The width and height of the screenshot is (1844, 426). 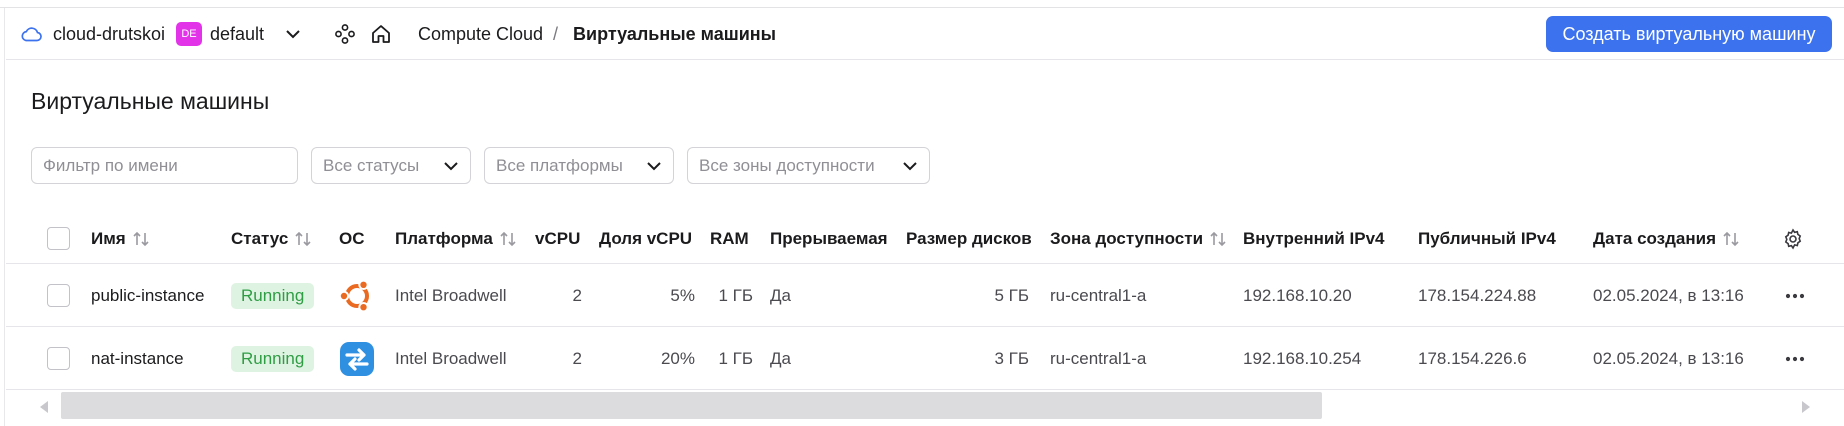 I want to click on left-border, so click(x=2, y=217).